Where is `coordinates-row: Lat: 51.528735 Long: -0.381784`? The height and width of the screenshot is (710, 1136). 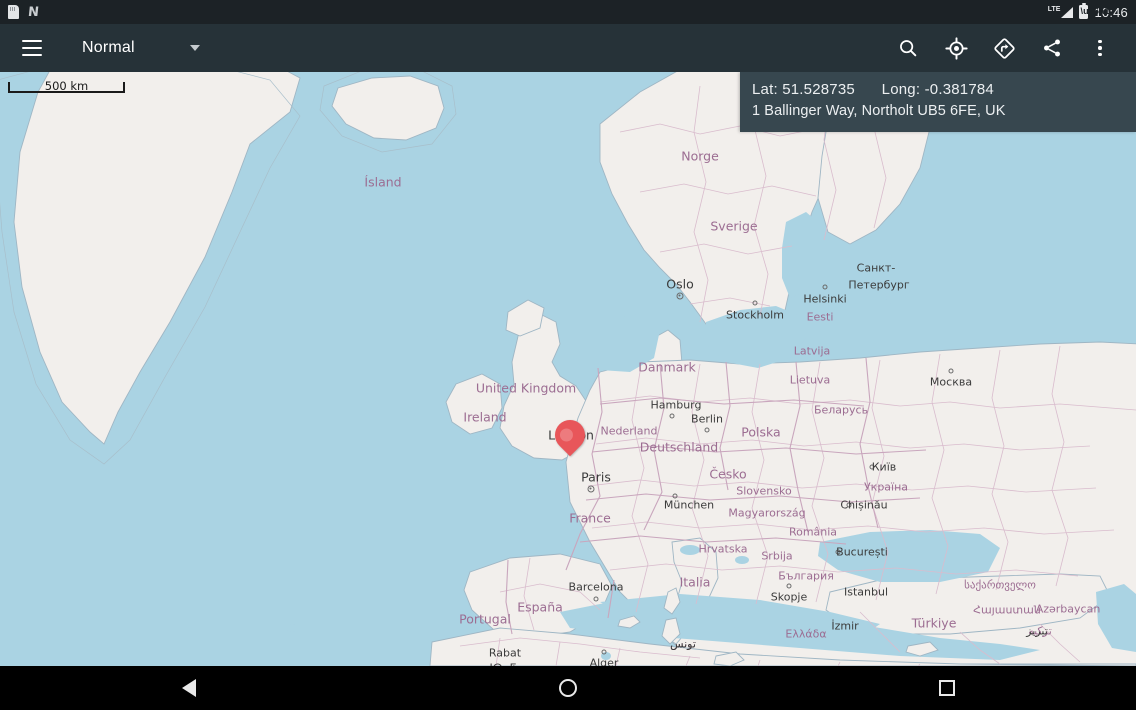 coordinates-row: Lat: 51.528735 Long: -0.381784 is located at coordinates (944, 89).